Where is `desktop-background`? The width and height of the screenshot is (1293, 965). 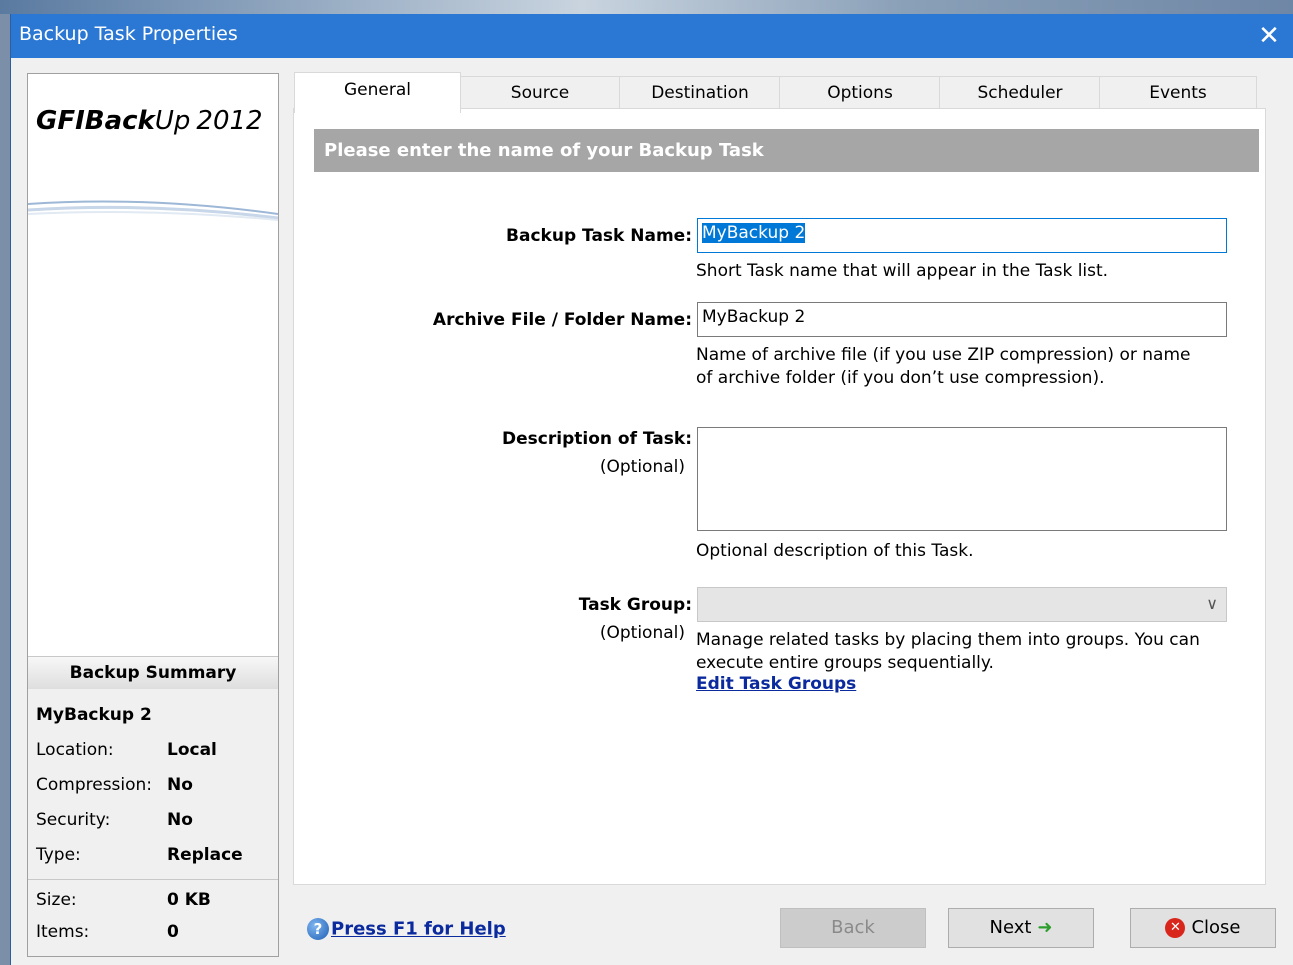
desktop-background is located at coordinates (646, 7).